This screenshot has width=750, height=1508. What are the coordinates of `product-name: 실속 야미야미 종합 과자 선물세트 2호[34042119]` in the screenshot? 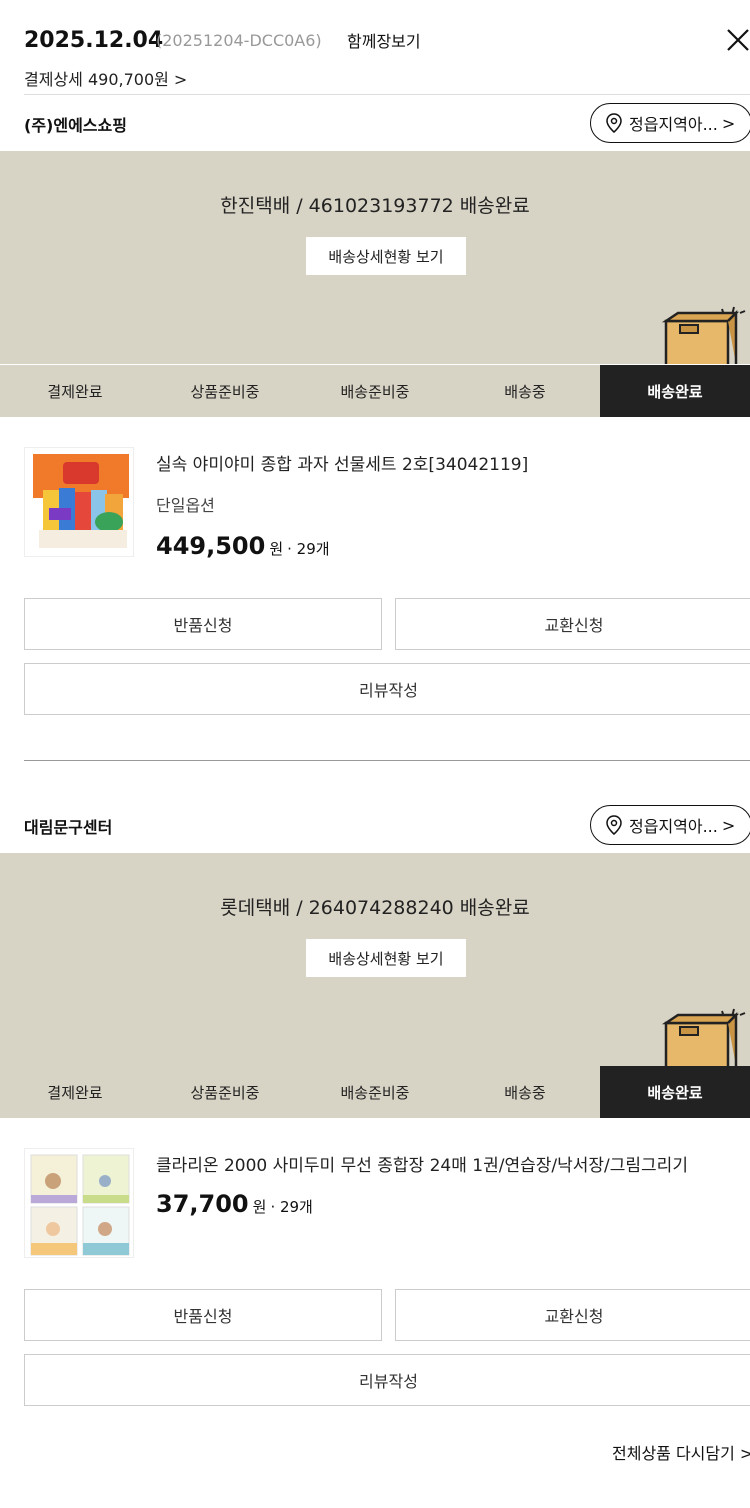 It's located at (342, 462).